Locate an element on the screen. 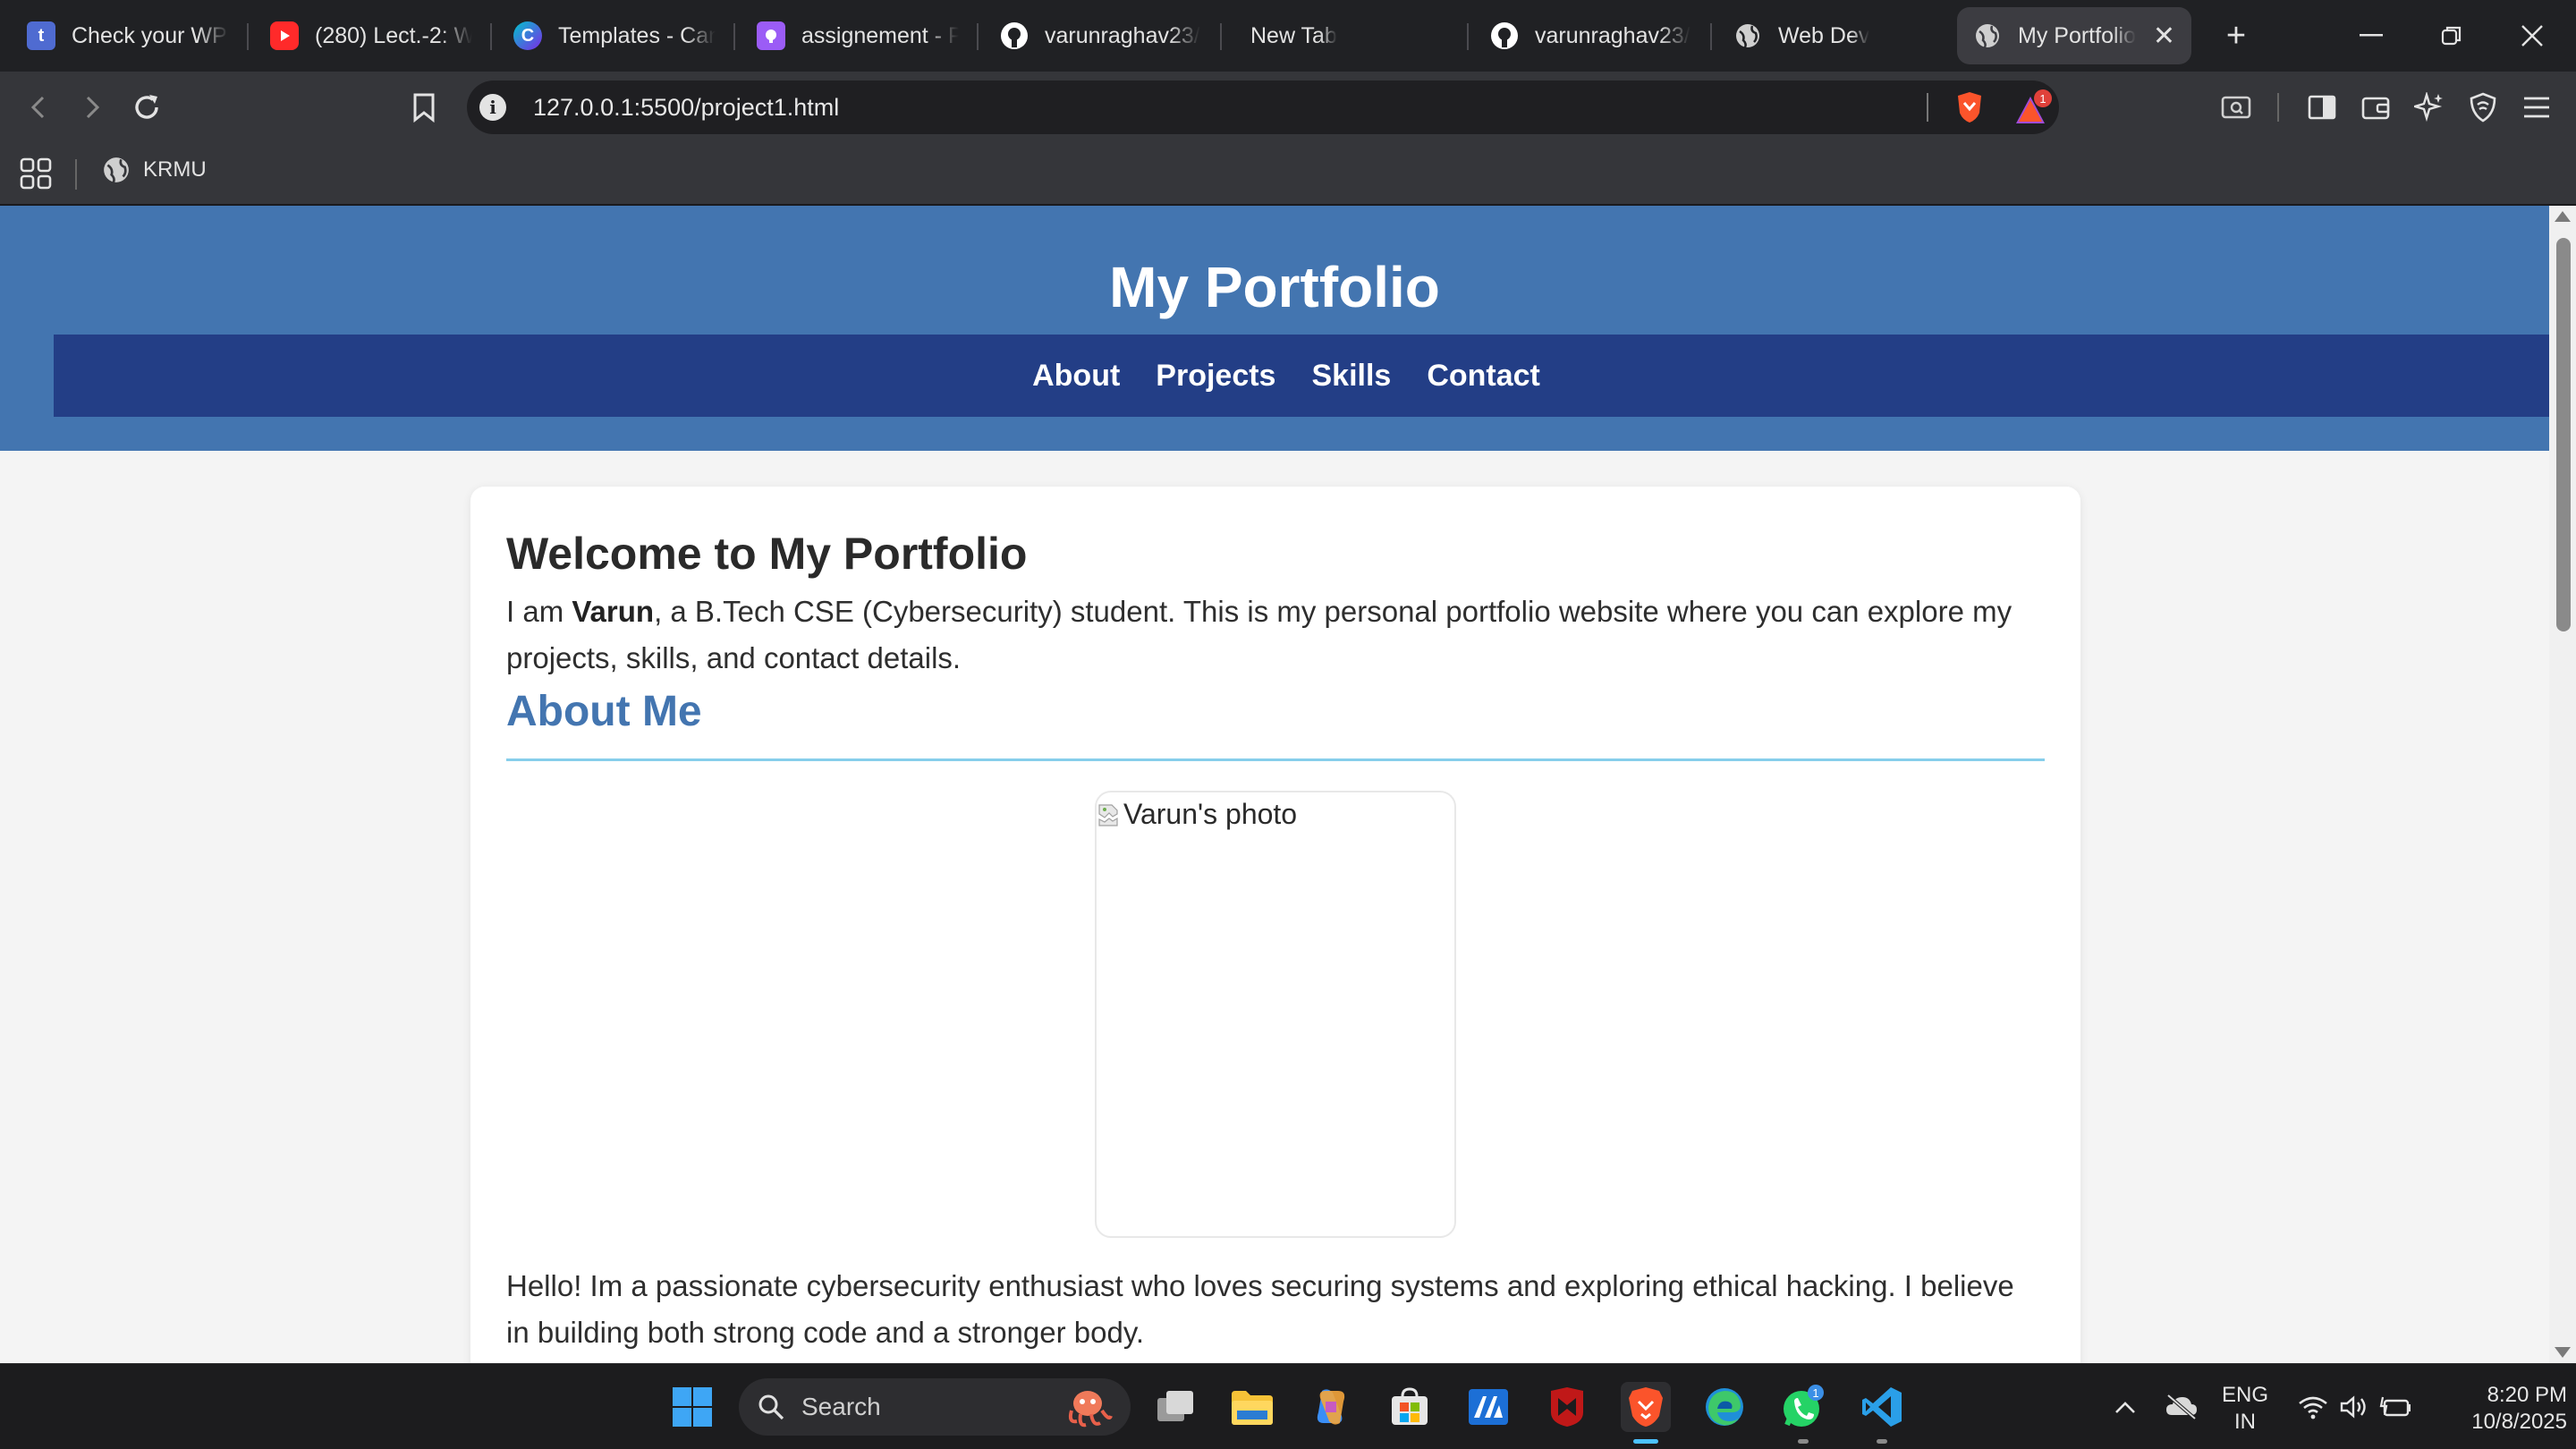 The width and height of the screenshot is (2576, 1449). tab-title: Web Dev is located at coordinates (1824, 35).